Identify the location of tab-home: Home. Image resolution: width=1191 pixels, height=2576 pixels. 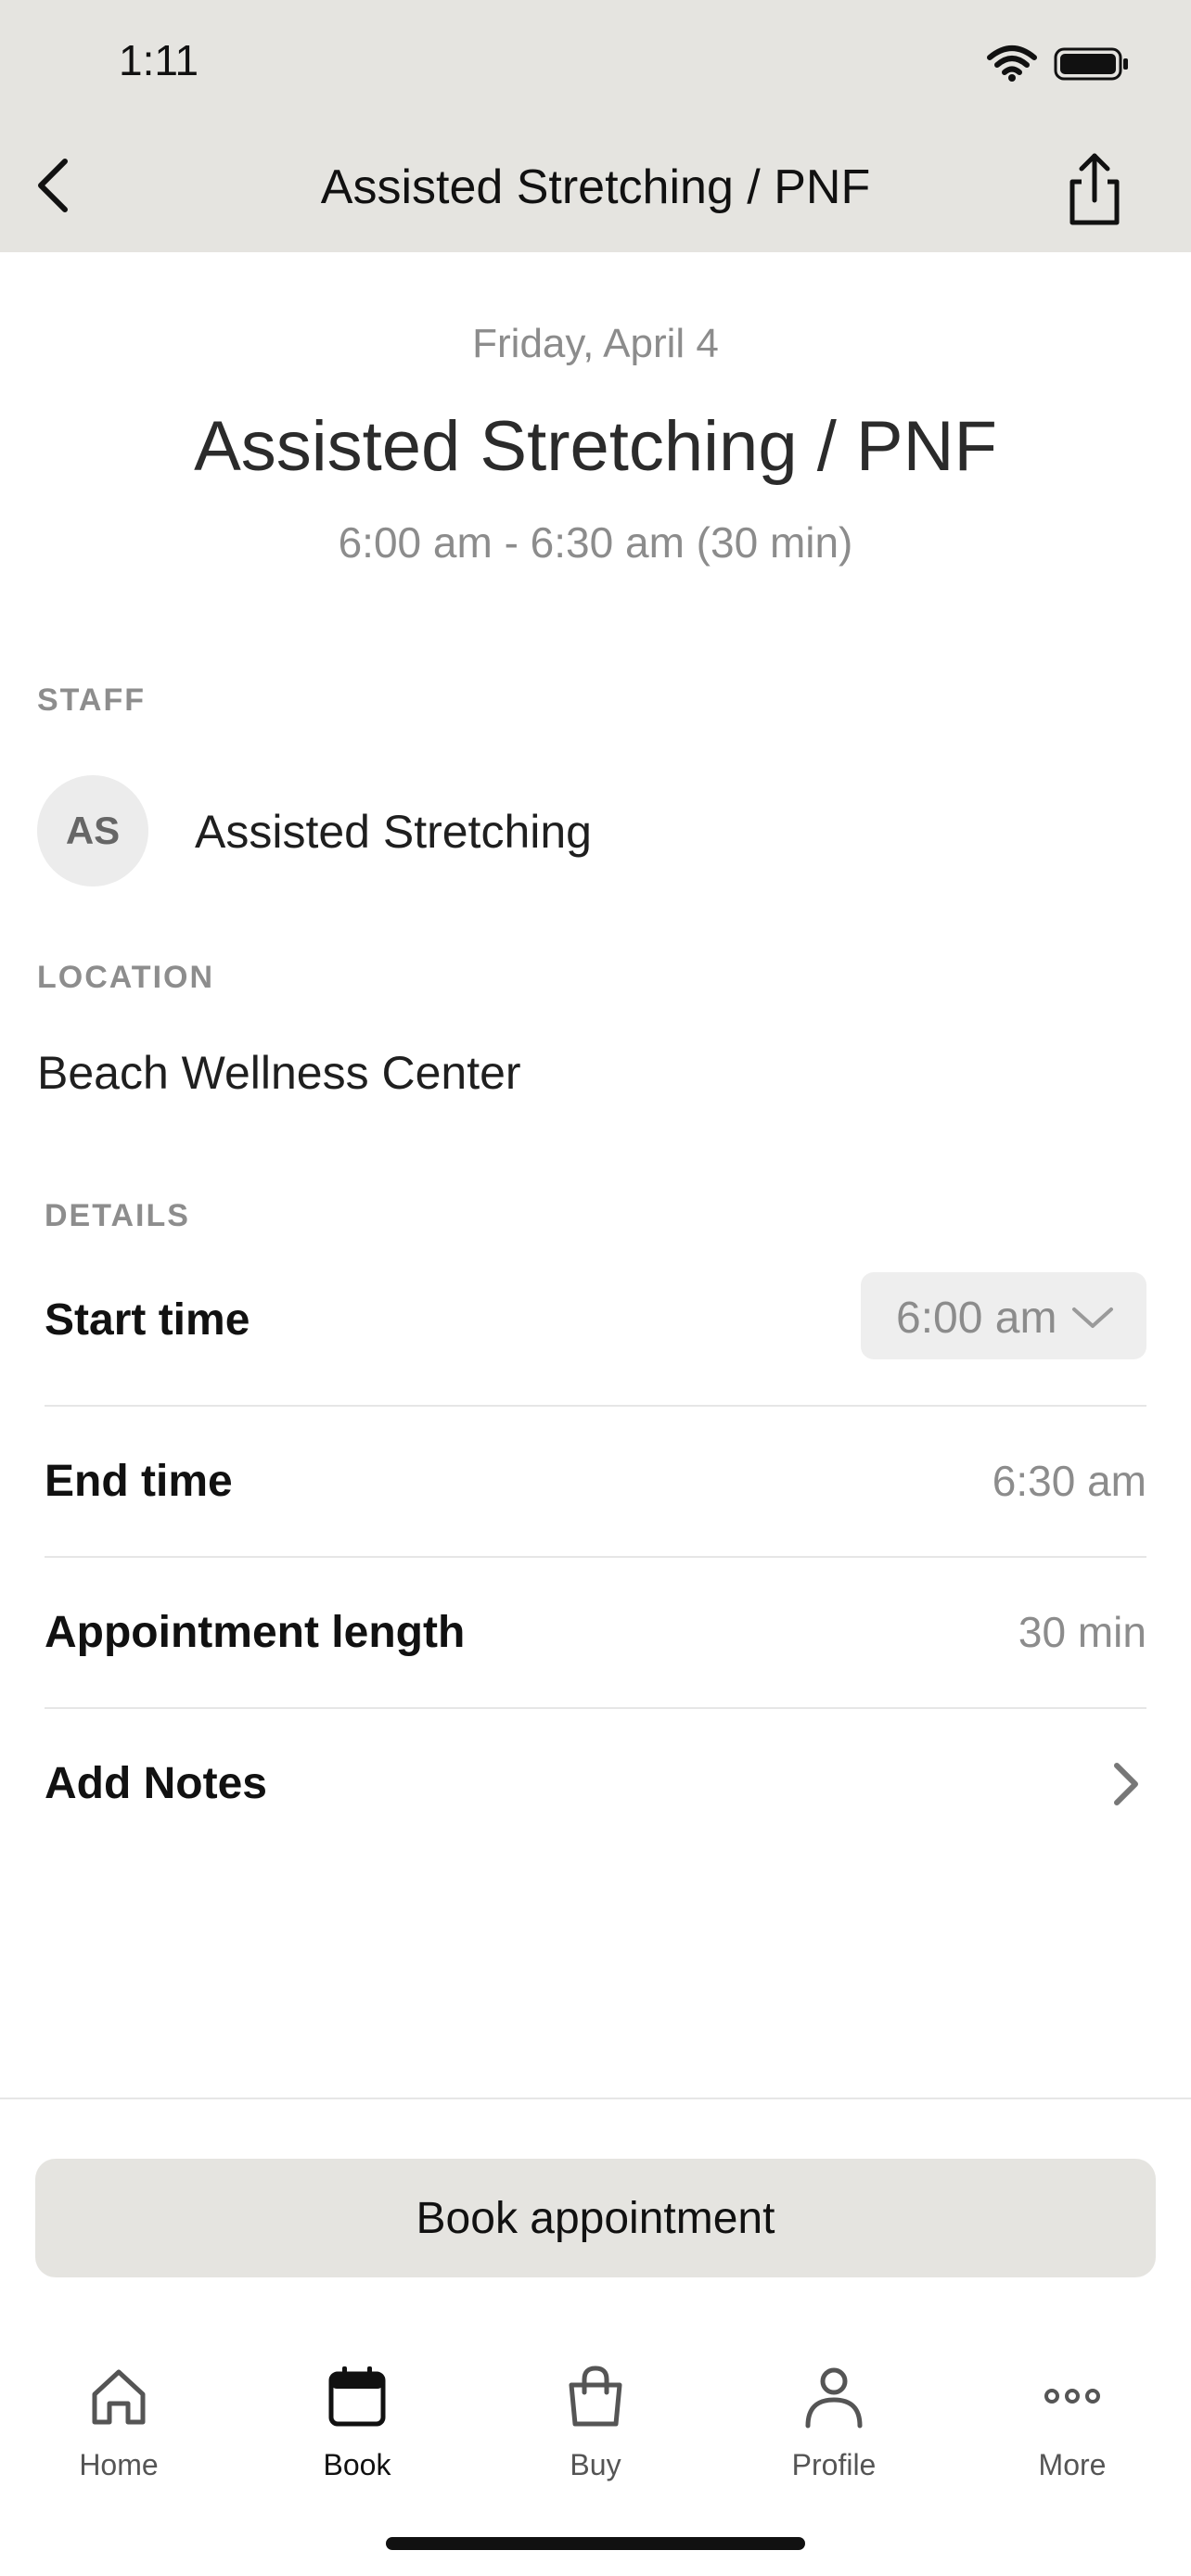
(118, 2420).